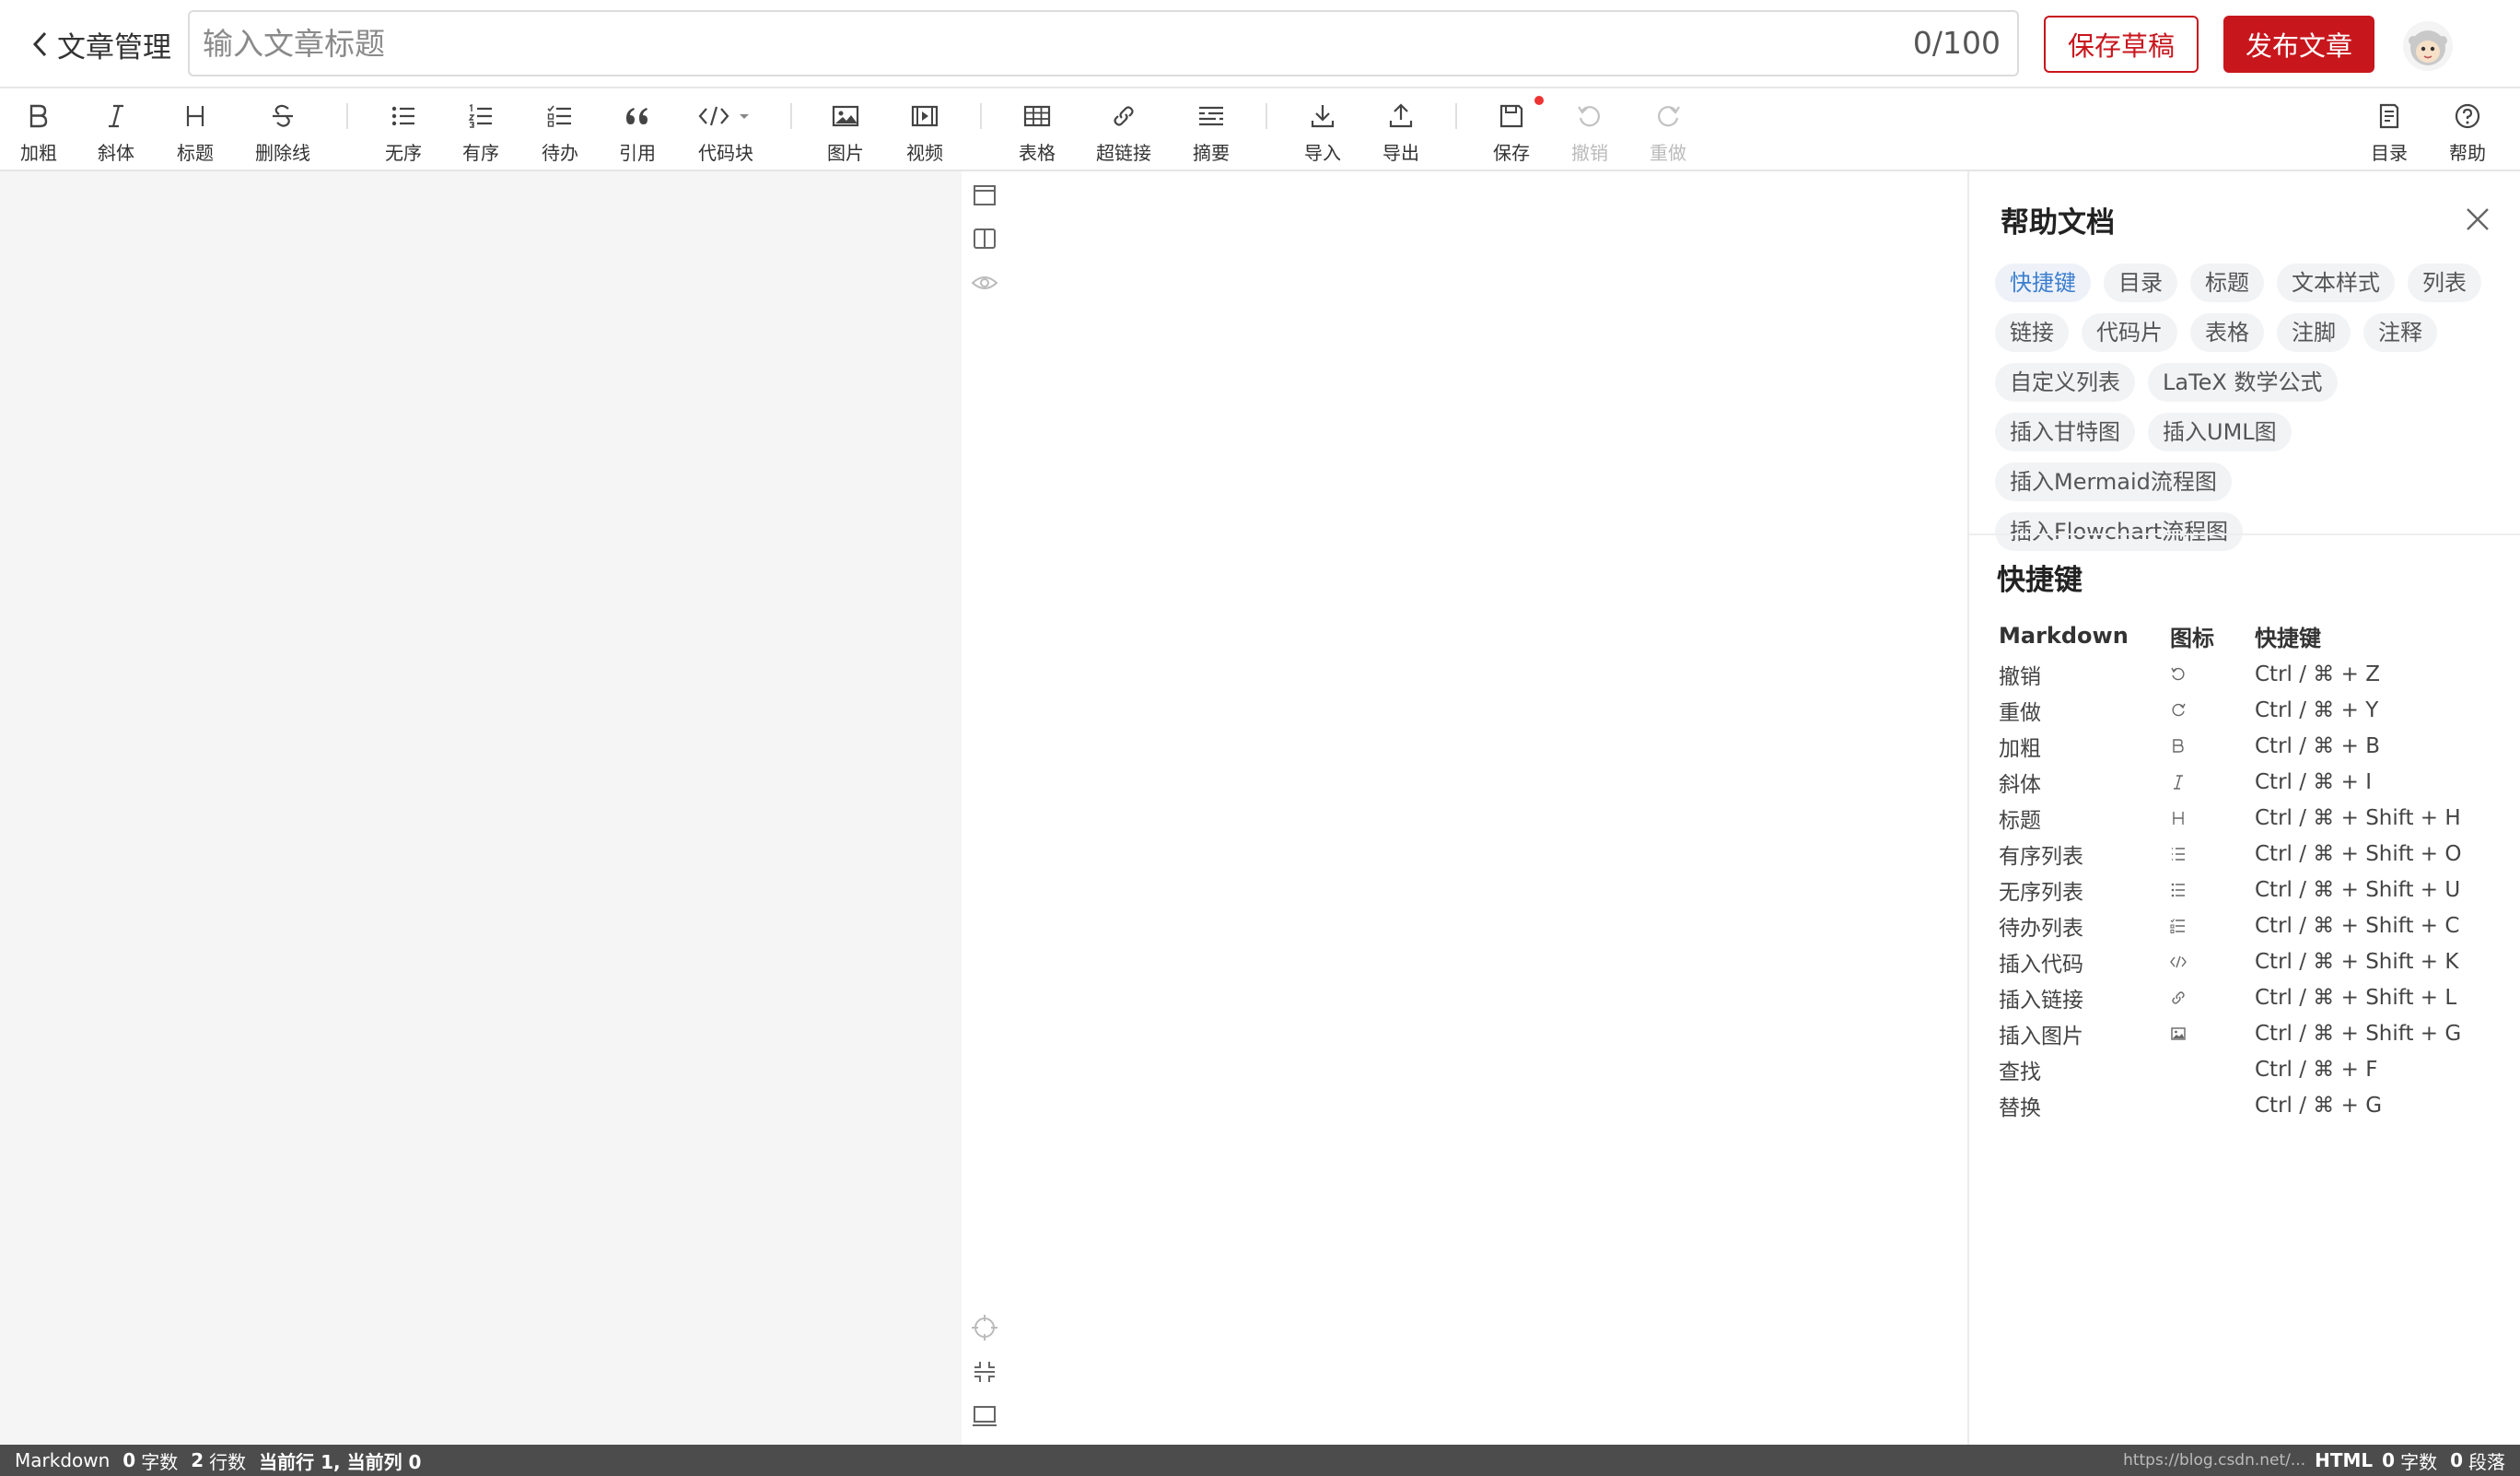 The width and height of the screenshot is (2520, 1476). What do you see at coordinates (2244, 534) in the screenshot?
I see `help-panel-divider` at bounding box center [2244, 534].